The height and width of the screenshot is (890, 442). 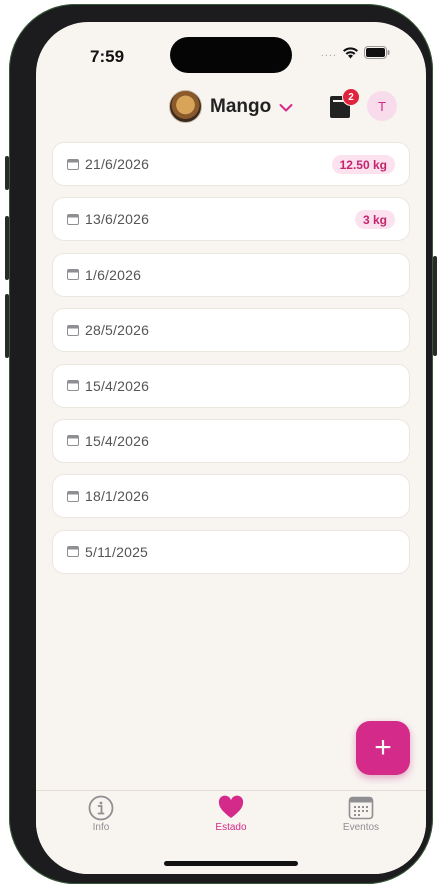 What do you see at coordinates (374, 220) in the screenshot?
I see `weight-badge: 3 kg` at bounding box center [374, 220].